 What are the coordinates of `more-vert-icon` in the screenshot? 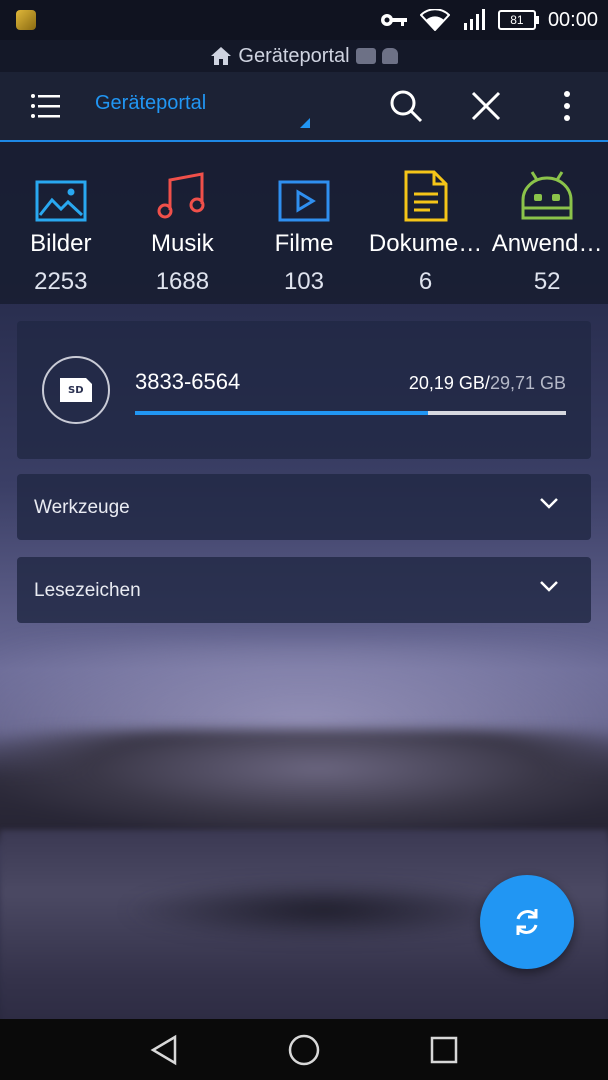 It's located at (567, 106).